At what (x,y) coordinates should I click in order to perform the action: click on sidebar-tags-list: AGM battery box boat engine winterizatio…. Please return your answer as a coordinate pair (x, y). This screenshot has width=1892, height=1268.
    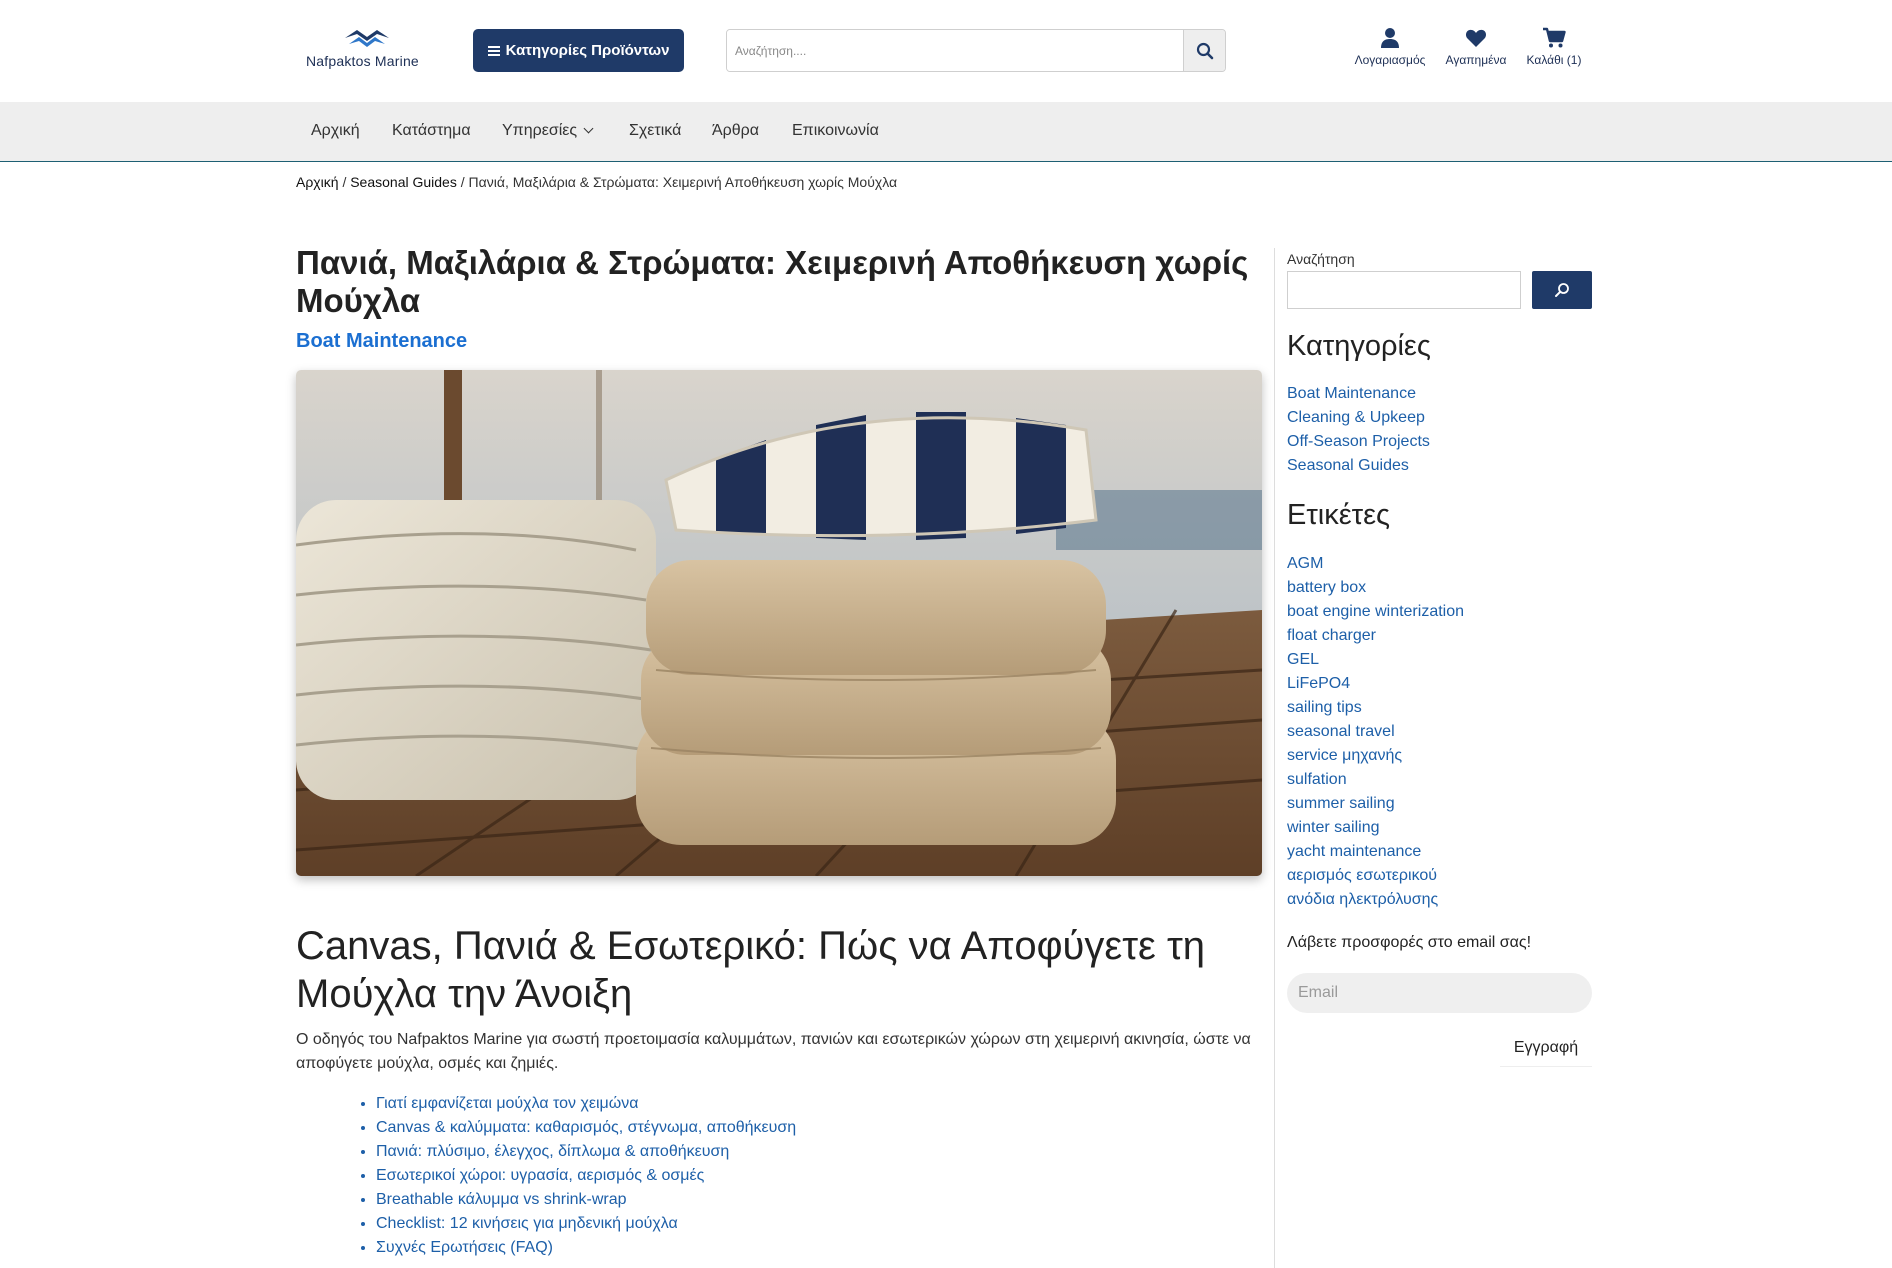
    Looking at the image, I should click on (1375, 732).